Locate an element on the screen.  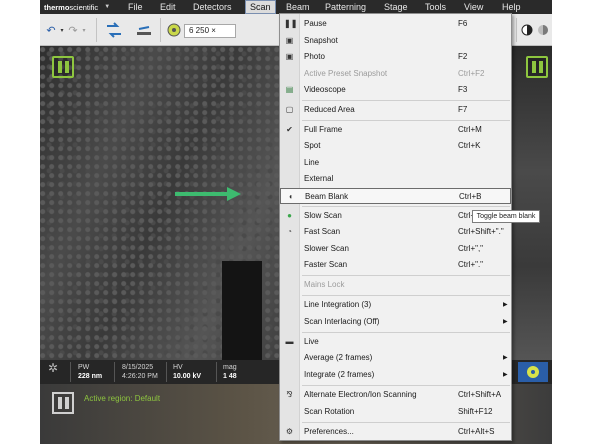
mag-value: 1 48 is located at coordinates (230, 376).